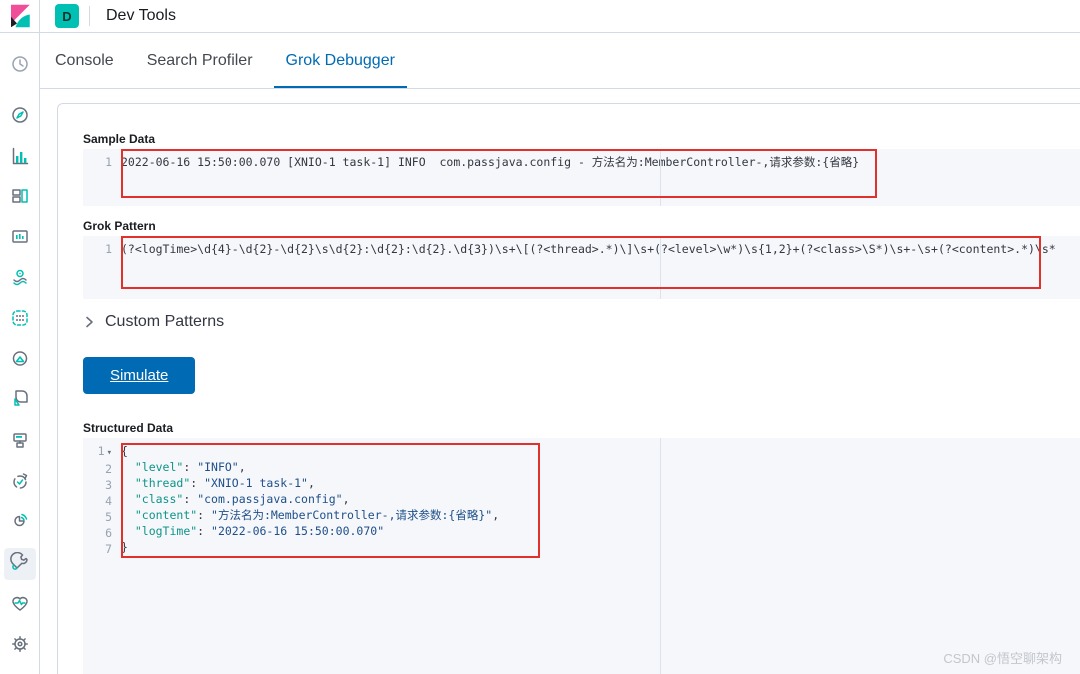 The height and width of the screenshot is (674, 1080). Describe the element at coordinates (109, 453) in the screenshot. I see `fold-caret-icon: ▾` at that location.